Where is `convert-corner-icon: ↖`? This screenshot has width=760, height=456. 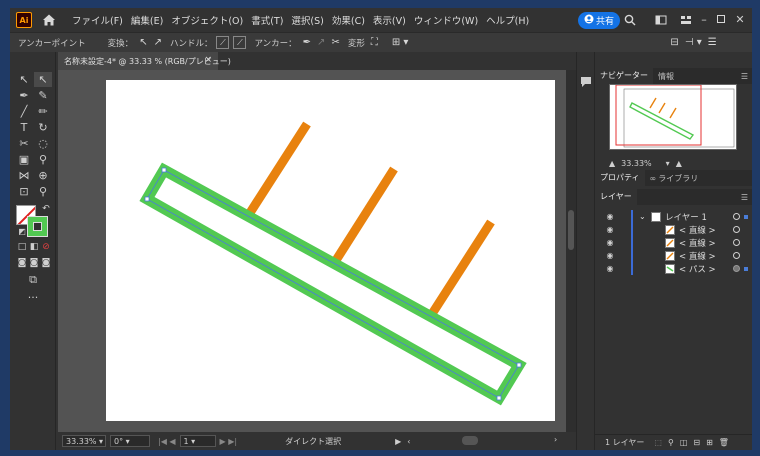
convert-corner-icon: ↖ is located at coordinates (143, 42).